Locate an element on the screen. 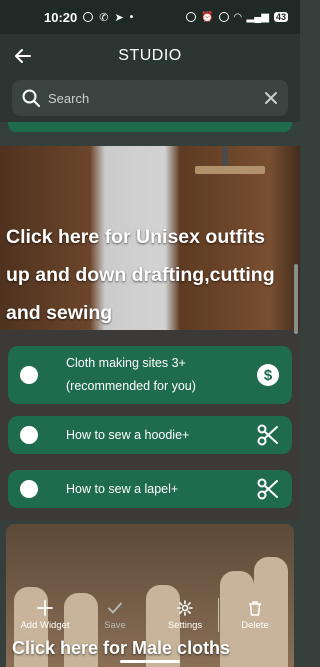 The height and width of the screenshot is (667, 320). dollar-icon: $ is located at coordinates (268, 375).